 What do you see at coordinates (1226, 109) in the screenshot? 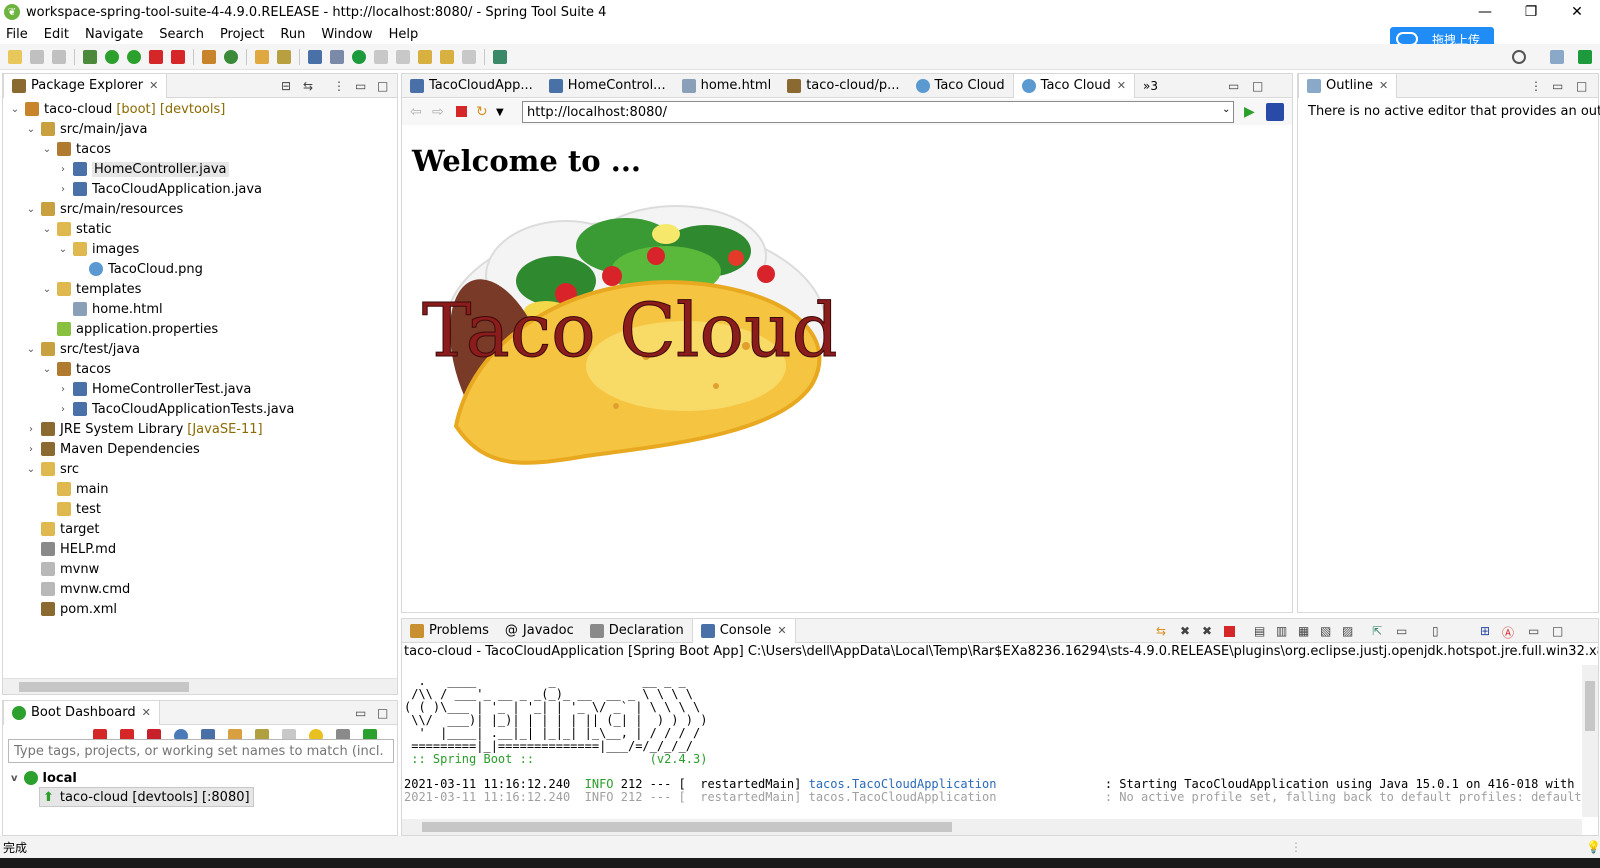
I see `url-dropdown-icon: ⌄` at bounding box center [1226, 109].